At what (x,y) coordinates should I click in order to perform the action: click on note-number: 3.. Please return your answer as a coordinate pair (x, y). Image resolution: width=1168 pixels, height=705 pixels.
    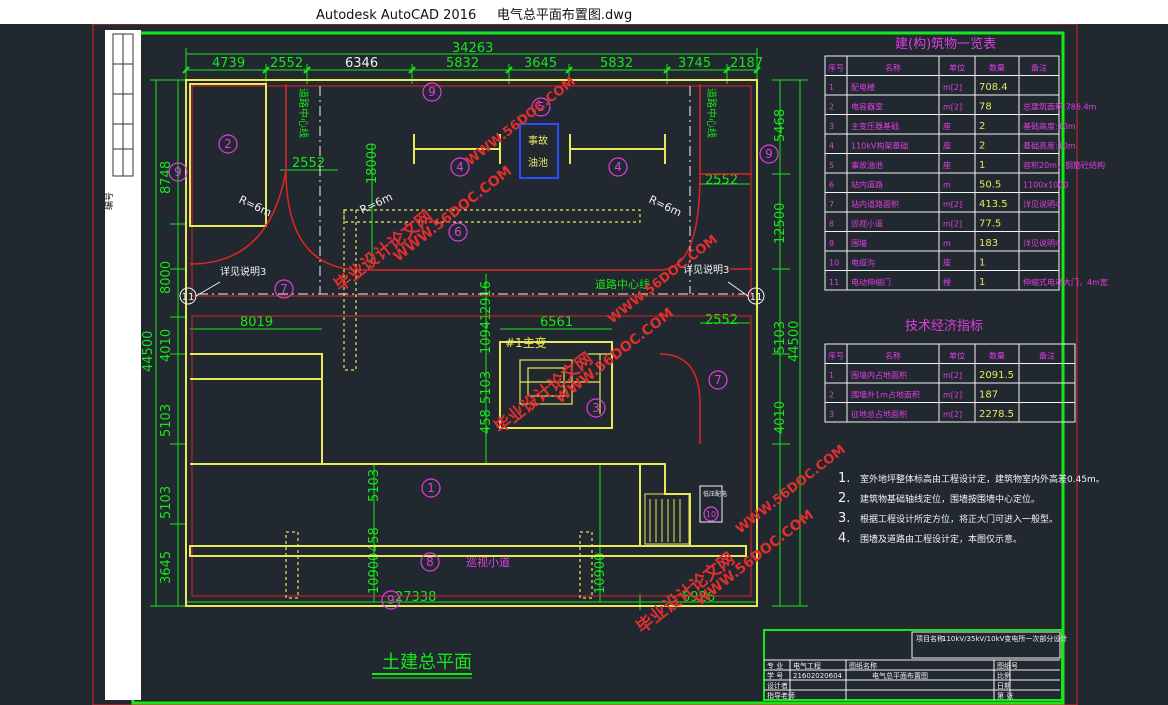
    Looking at the image, I should click on (844, 518).